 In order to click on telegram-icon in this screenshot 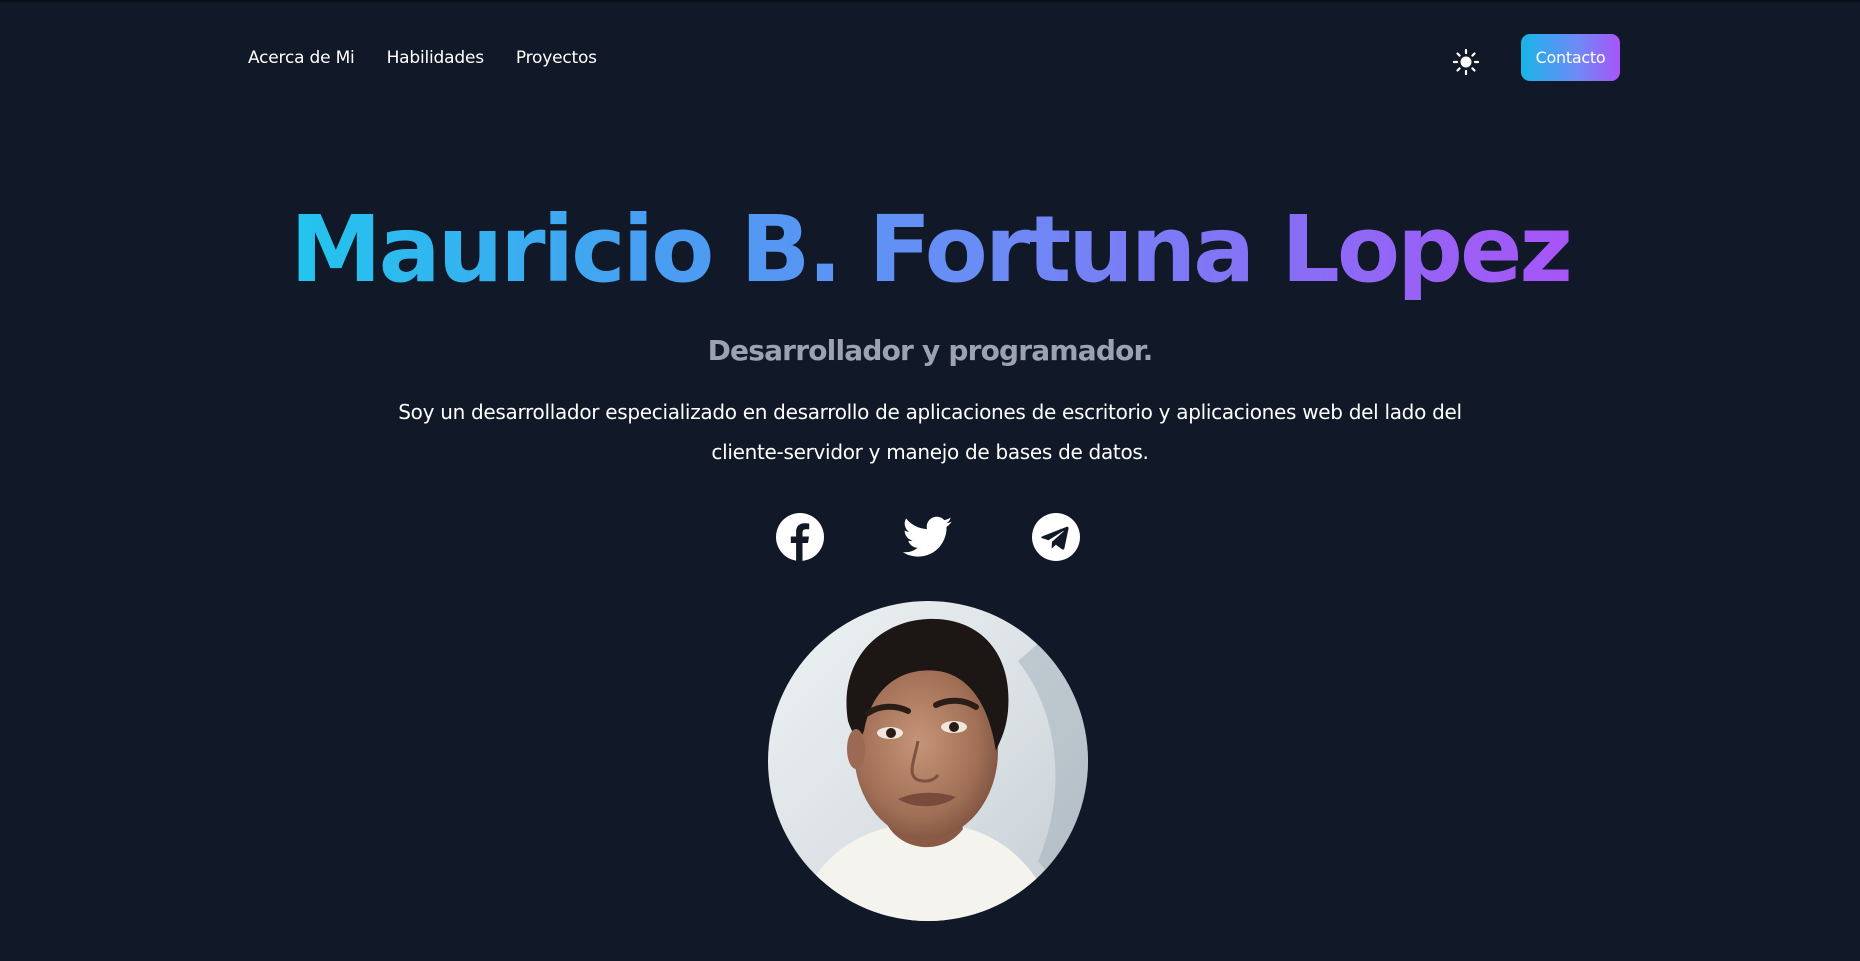, I will do `click(1056, 537)`.